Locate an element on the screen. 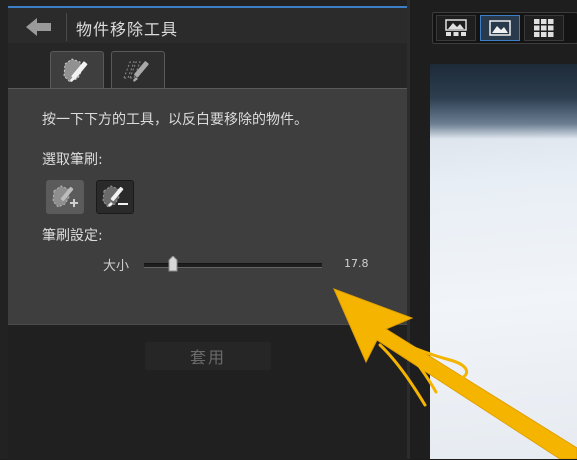 This screenshot has height=460, width=577. remove-brush-button is located at coordinates (115, 197).